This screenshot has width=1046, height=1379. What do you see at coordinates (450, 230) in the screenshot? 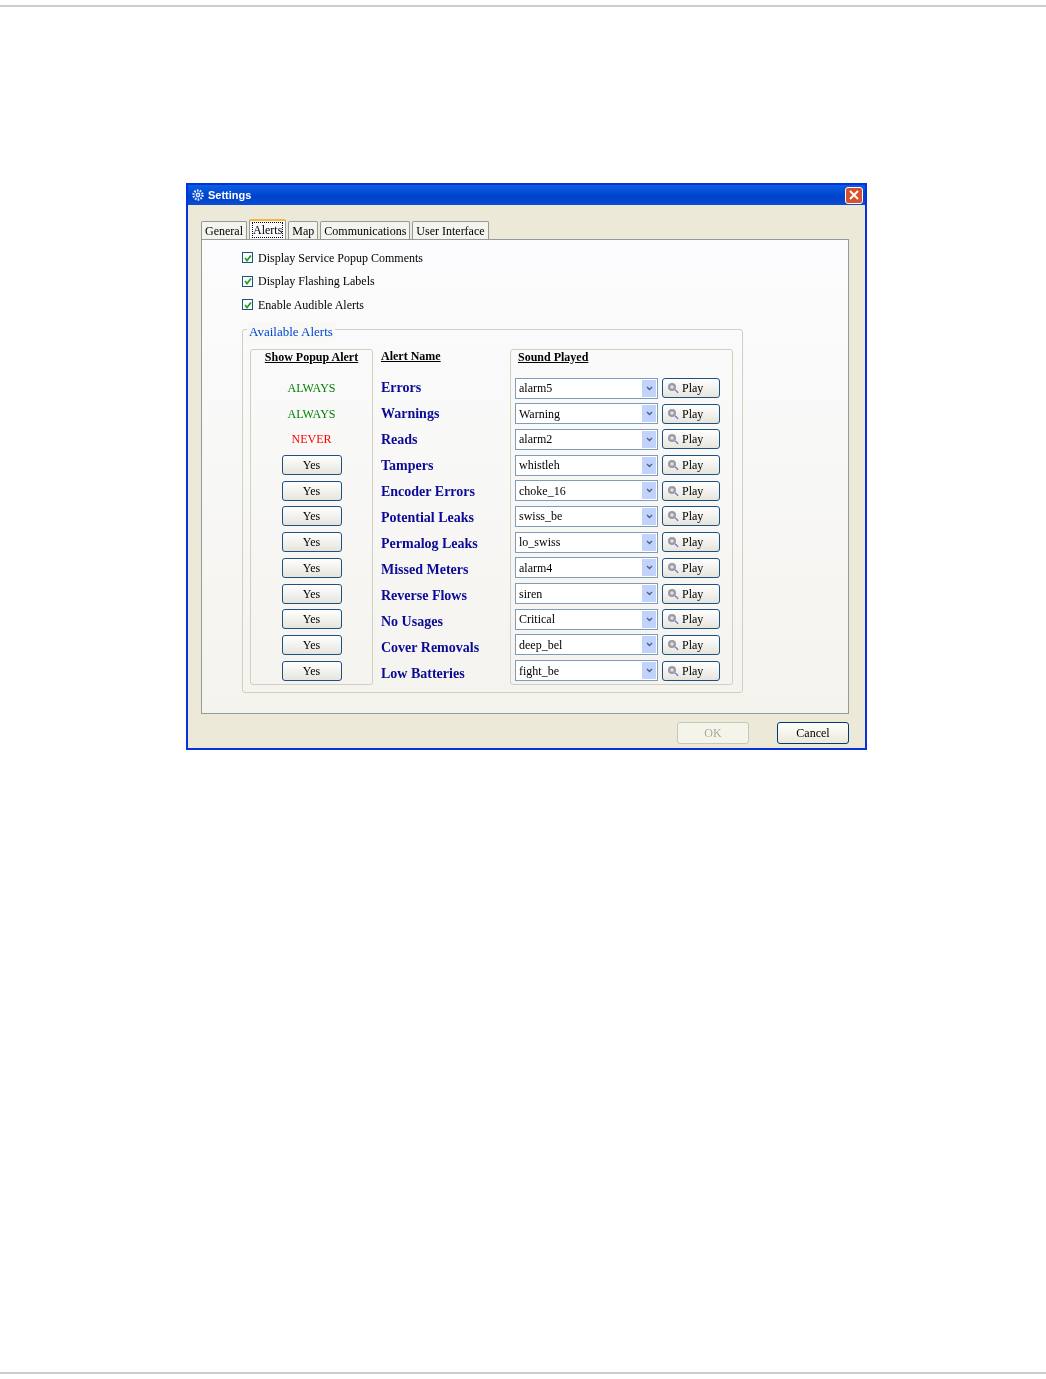
I see `tab: User Interface` at bounding box center [450, 230].